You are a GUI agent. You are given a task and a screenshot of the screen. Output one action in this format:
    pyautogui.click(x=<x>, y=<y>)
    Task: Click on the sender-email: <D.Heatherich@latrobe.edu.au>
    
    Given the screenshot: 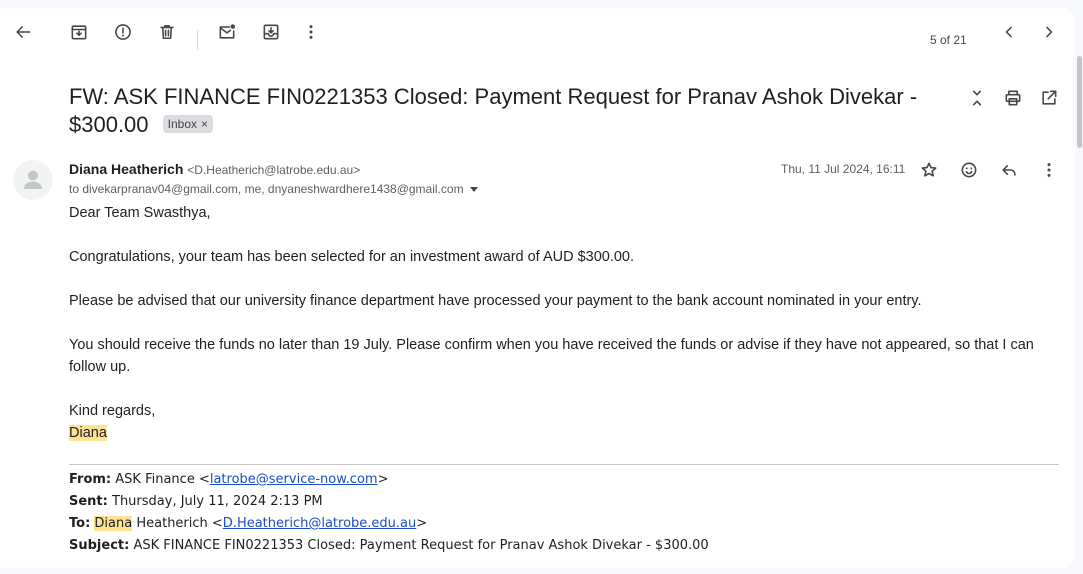 What is the action you would take?
    pyautogui.click(x=274, y=170)
    